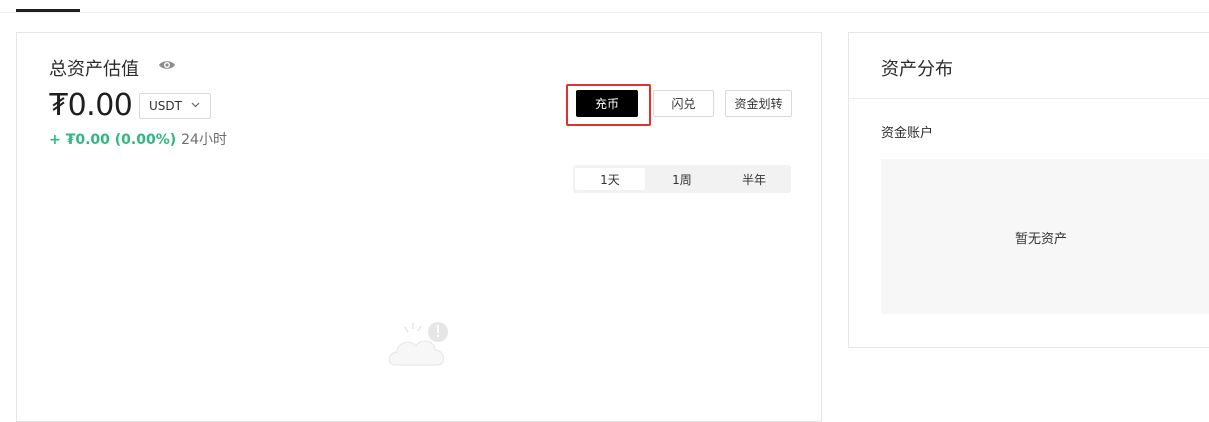 The image size is (1209, 422). I want to click on active-tab-indicator, so click(48, 10).